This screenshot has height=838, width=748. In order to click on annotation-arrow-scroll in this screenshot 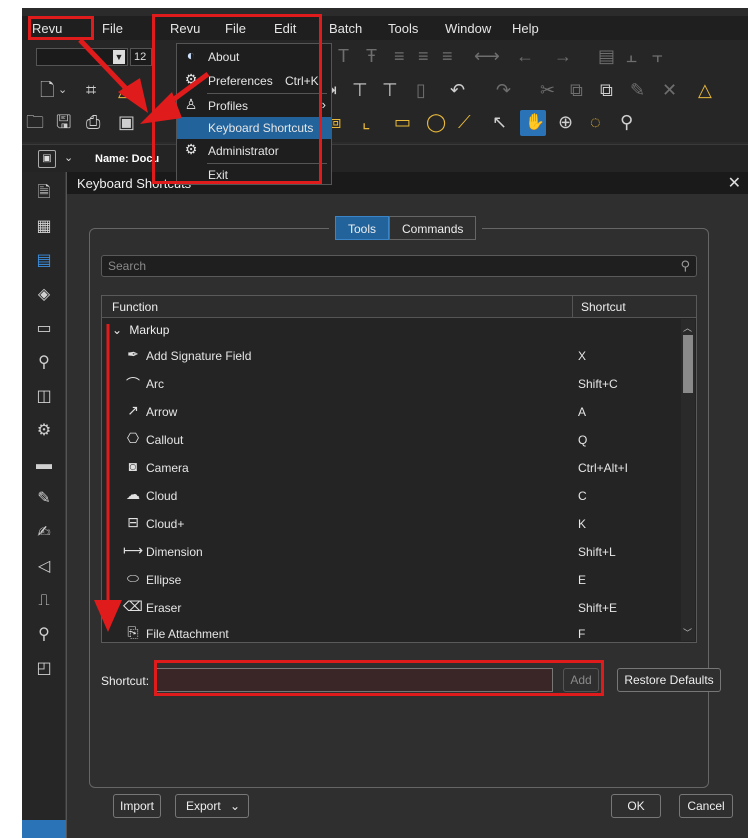, I will do `click(108, 478)`.